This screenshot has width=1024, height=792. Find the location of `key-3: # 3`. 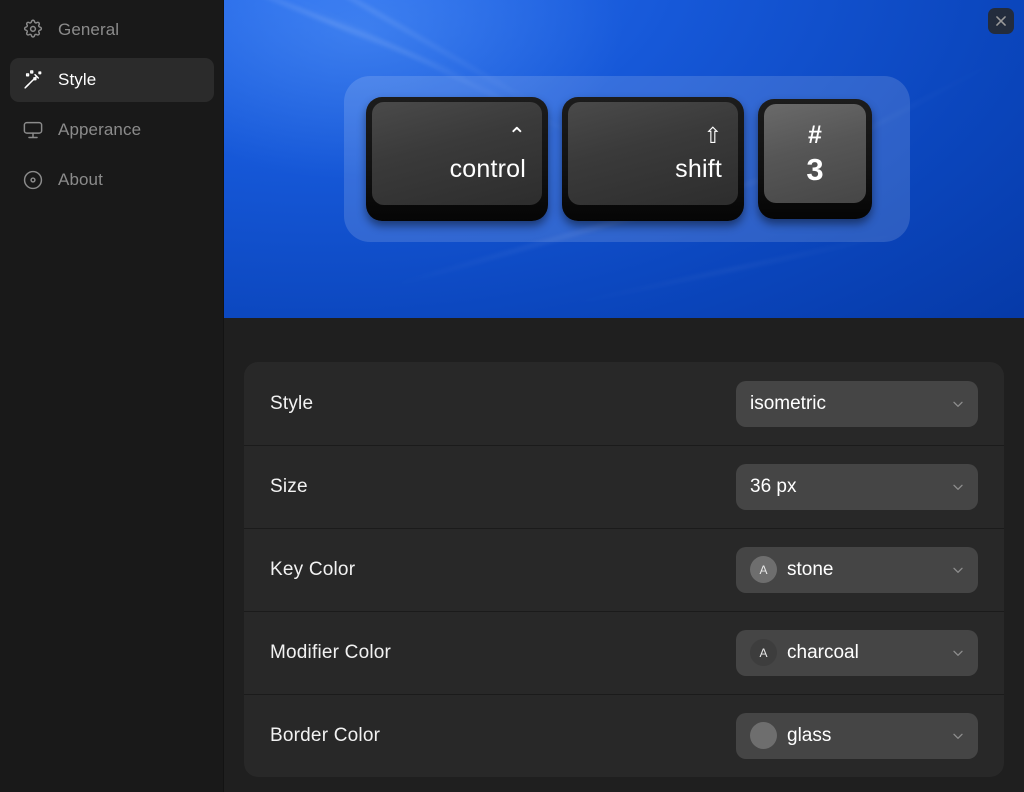

key-3: # 3 is located at coordinates (815, 159).